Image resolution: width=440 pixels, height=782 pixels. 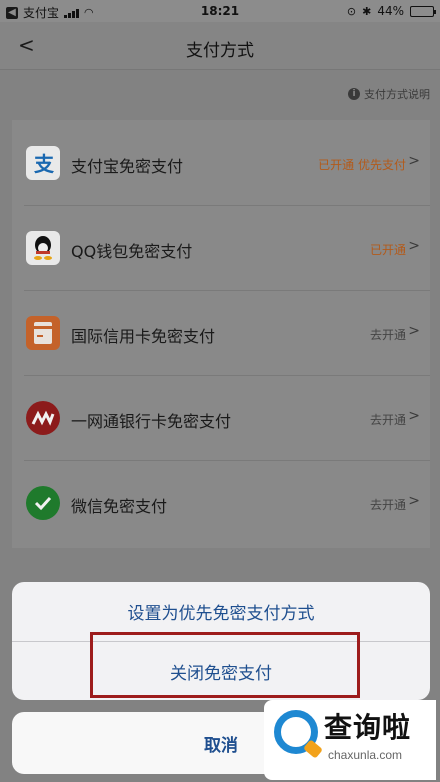 I want to click on method-label: 一网通银行卡免密支付, so click(x=151, y=421).